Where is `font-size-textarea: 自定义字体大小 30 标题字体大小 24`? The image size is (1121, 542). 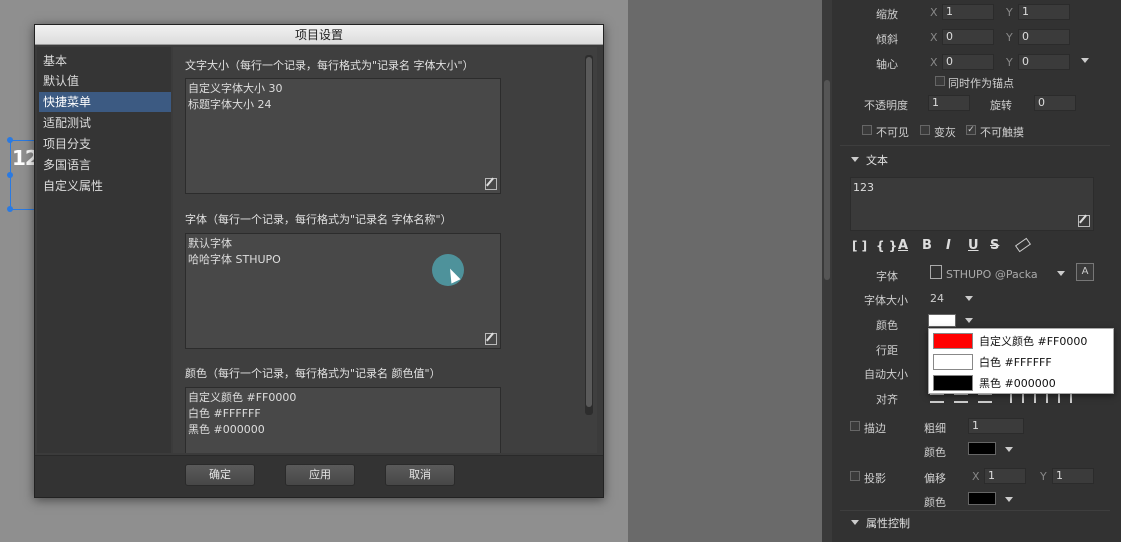 font-size-textarea: 自定义字体大小 30 标题字体大小 24 is located at coordinates (343, 136).